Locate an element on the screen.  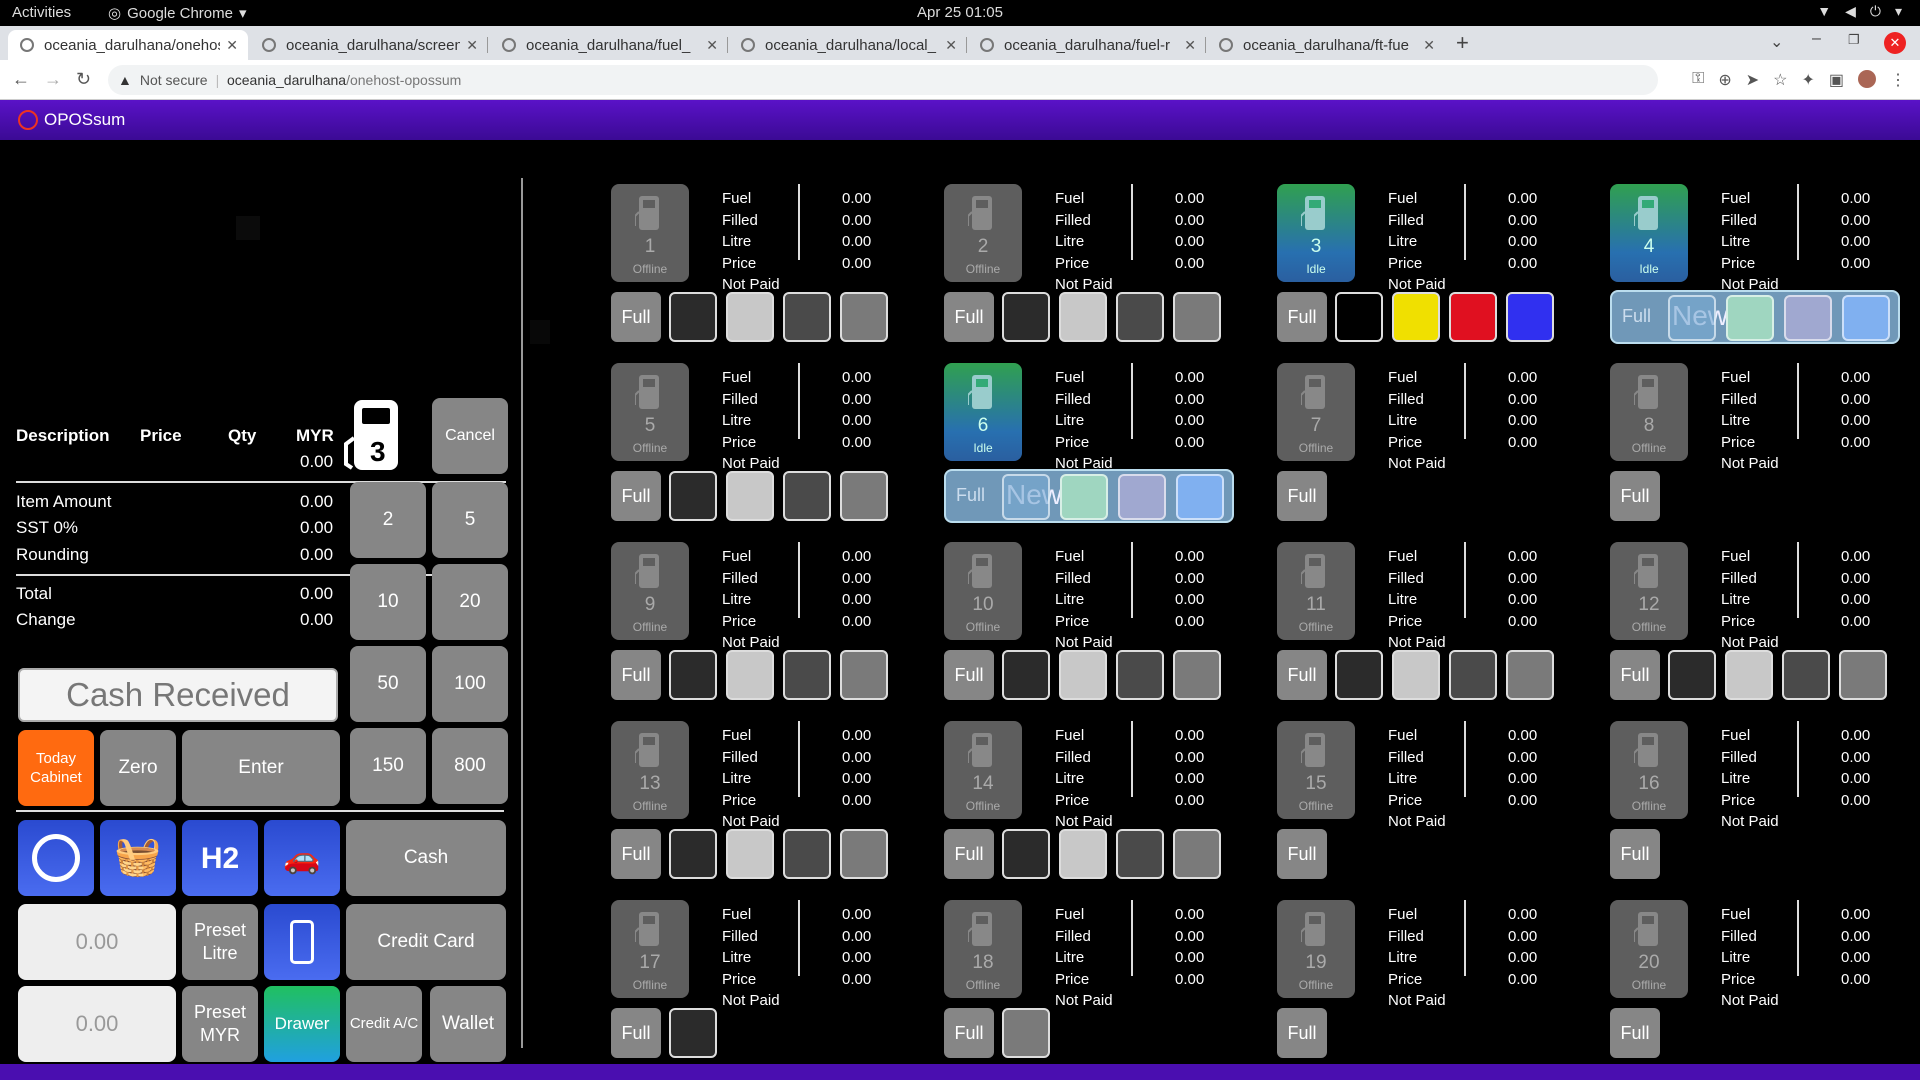
window-close-icon: ✕ is located at coordinates (1895, 43).